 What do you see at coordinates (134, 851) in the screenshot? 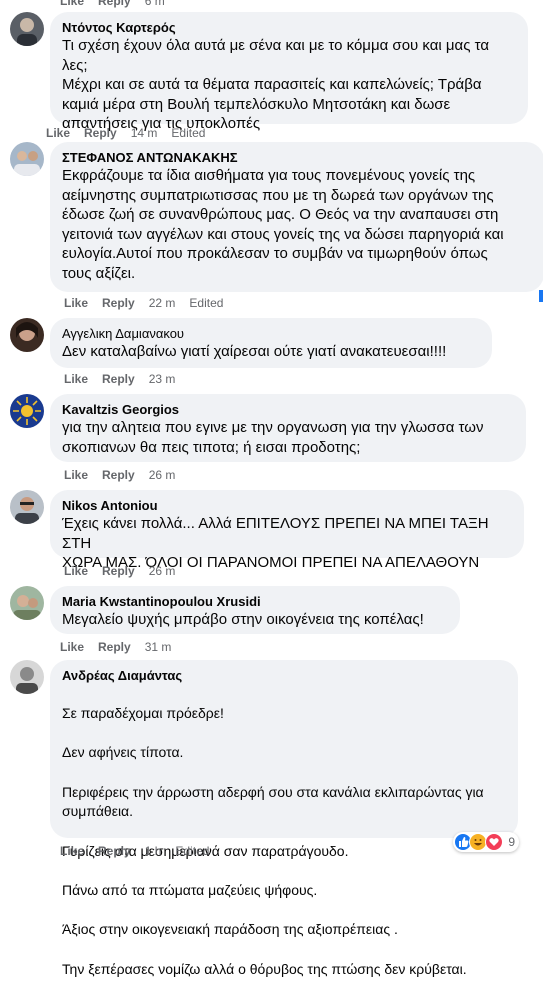
I see `comment-actions: Like Reply 1 h Edited` at bounding box center [134, 851].